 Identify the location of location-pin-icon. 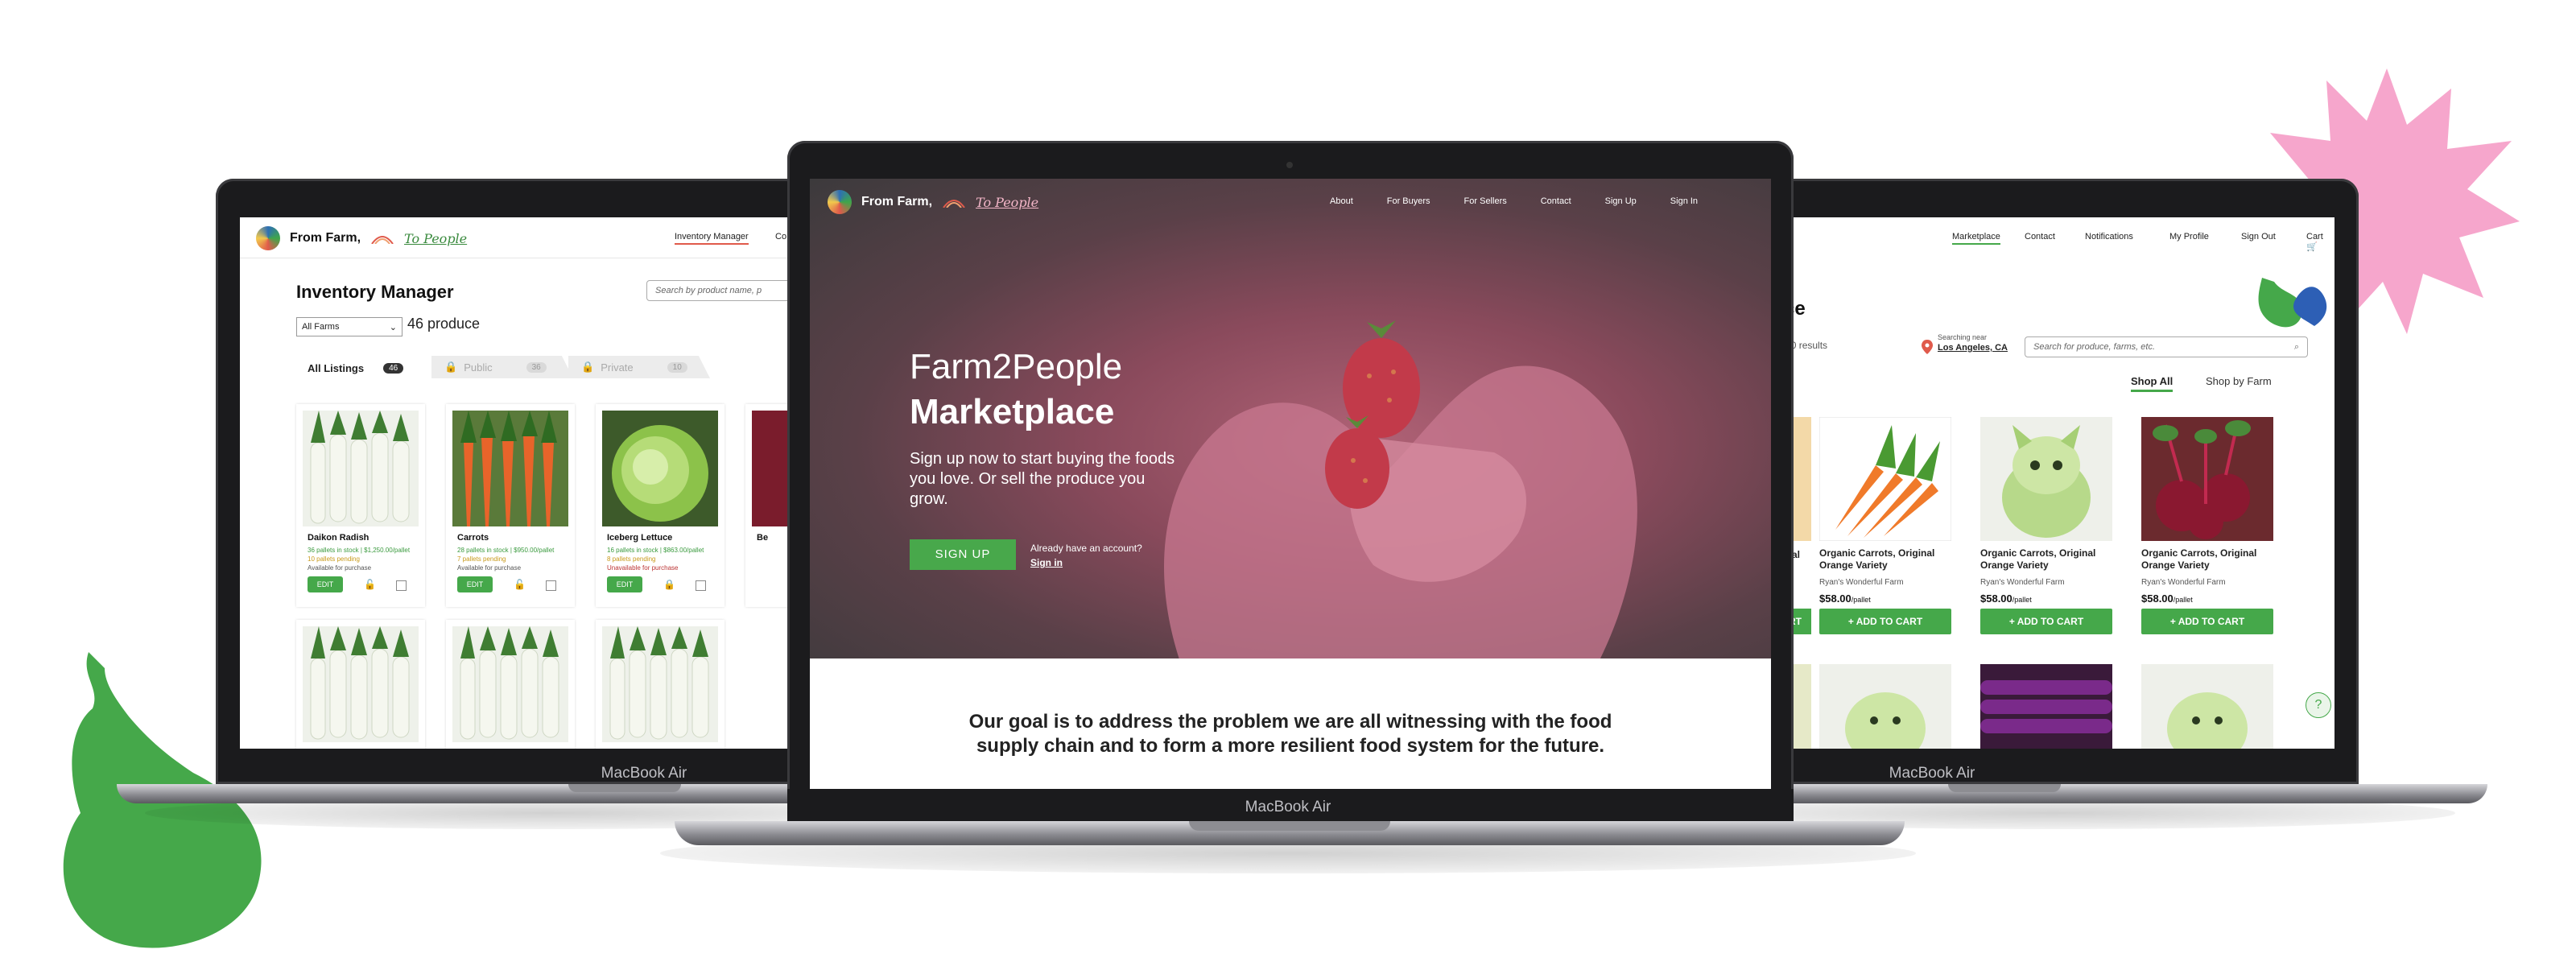
(1928, 347).